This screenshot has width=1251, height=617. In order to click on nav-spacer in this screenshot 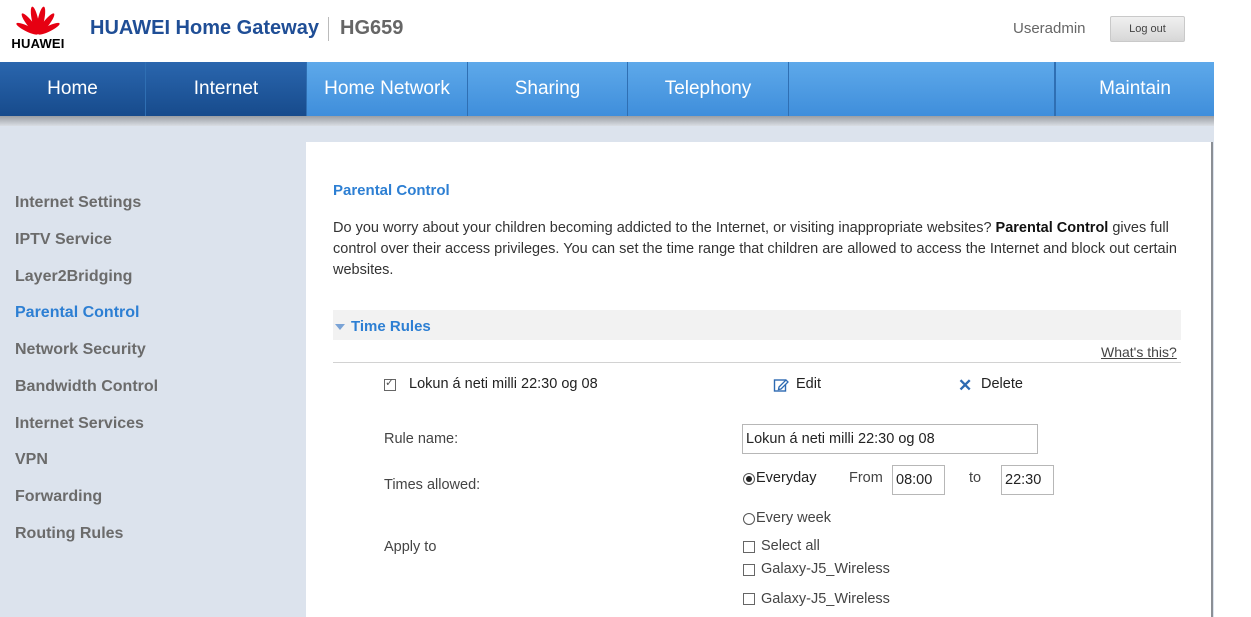, I will do `click(922, 89)`.